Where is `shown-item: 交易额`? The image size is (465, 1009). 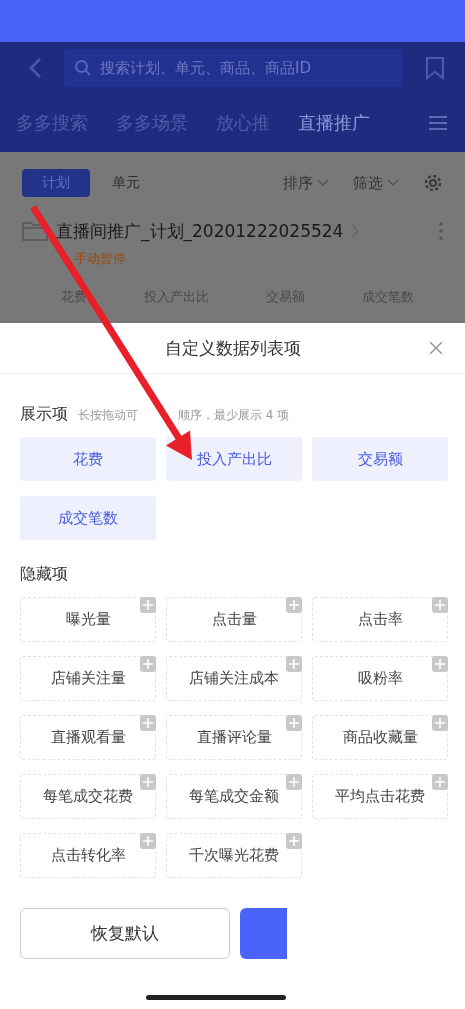 shown-item: 交易额 is located at coordinates (380, 459).